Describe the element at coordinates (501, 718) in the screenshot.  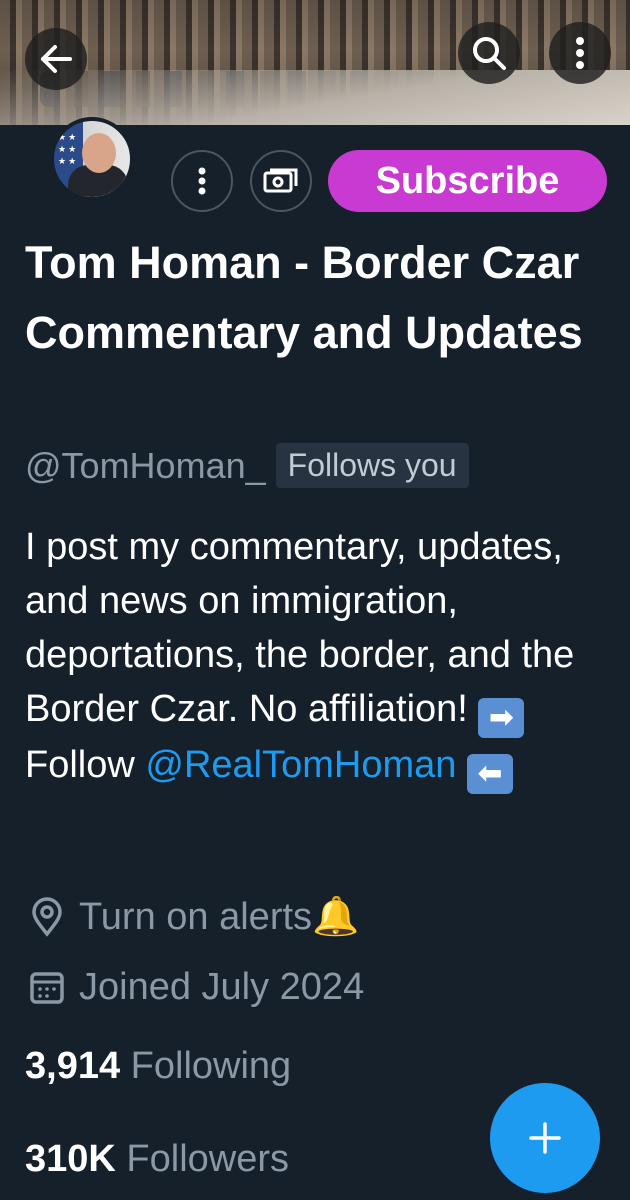
I see `right-arrow-emoji: ➡` at that location.